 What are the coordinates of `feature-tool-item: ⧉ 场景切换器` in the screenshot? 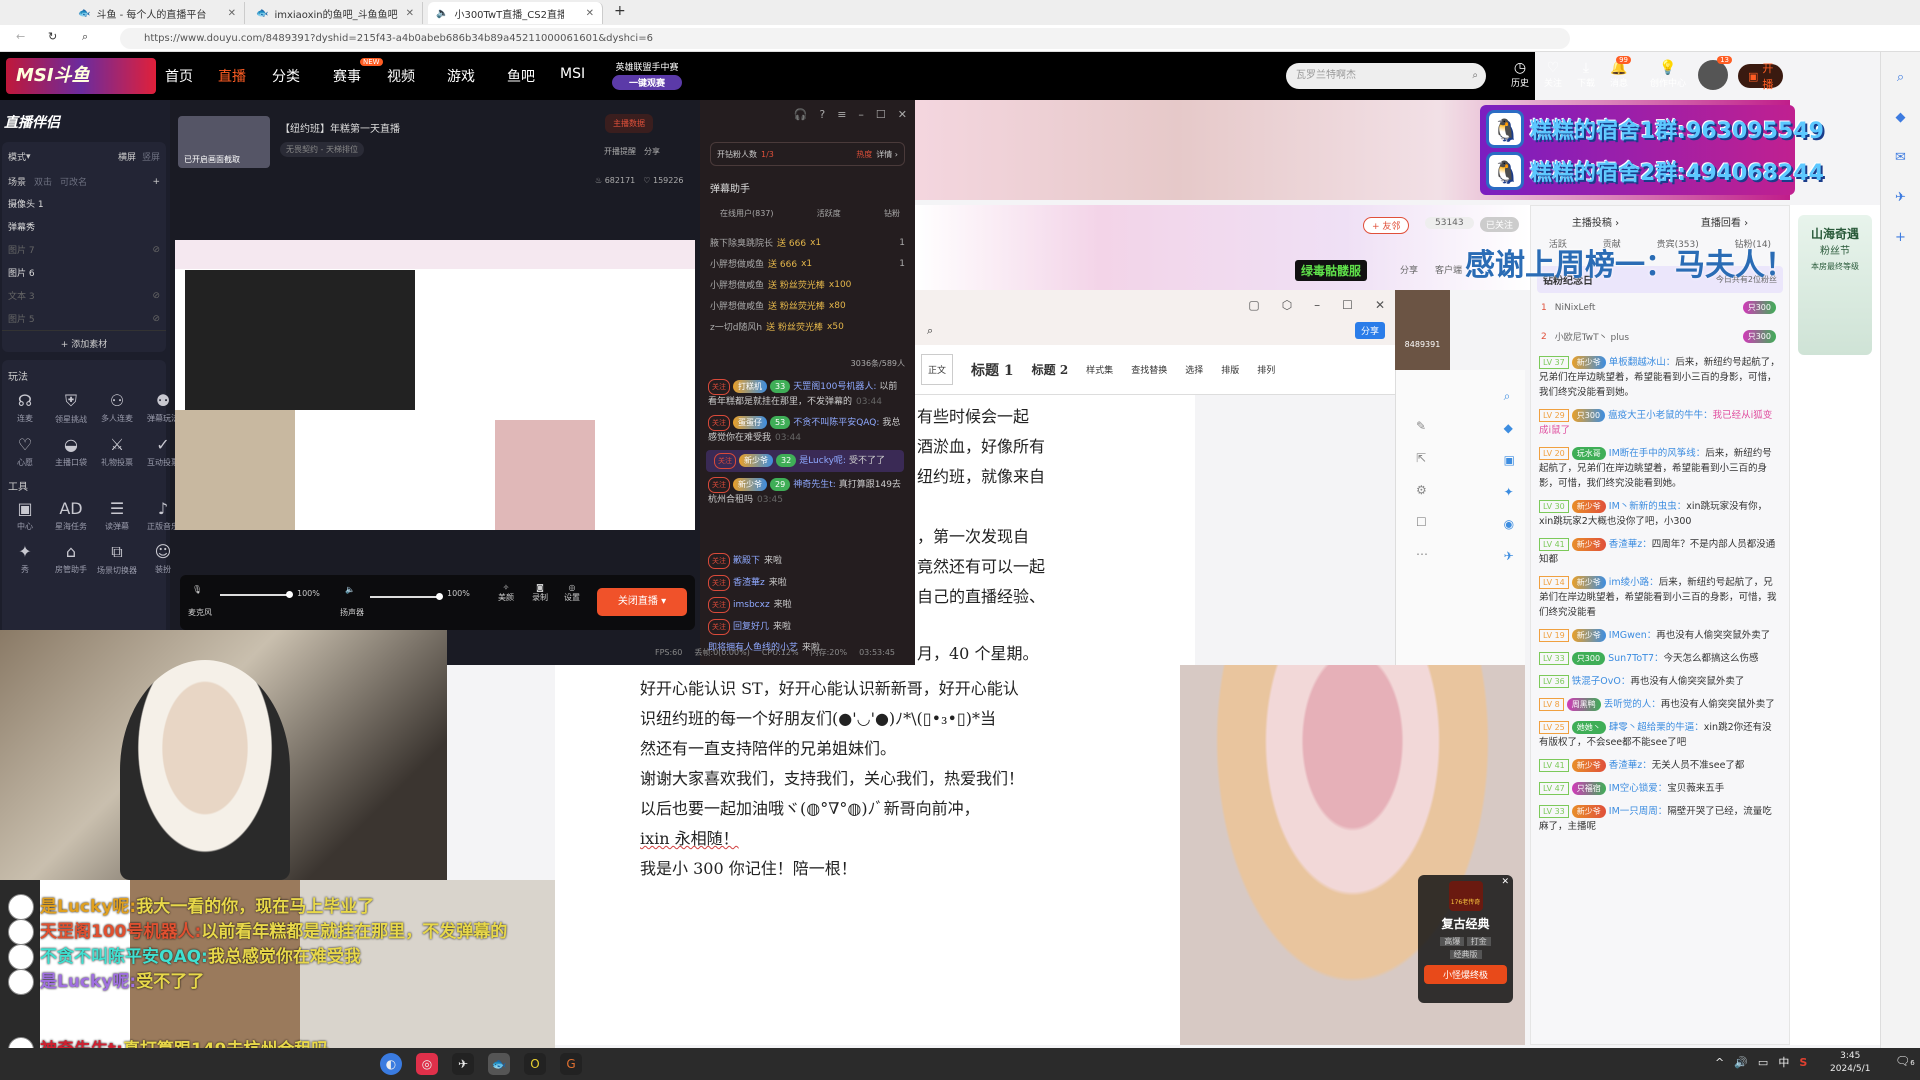 It's located at (117, 559).